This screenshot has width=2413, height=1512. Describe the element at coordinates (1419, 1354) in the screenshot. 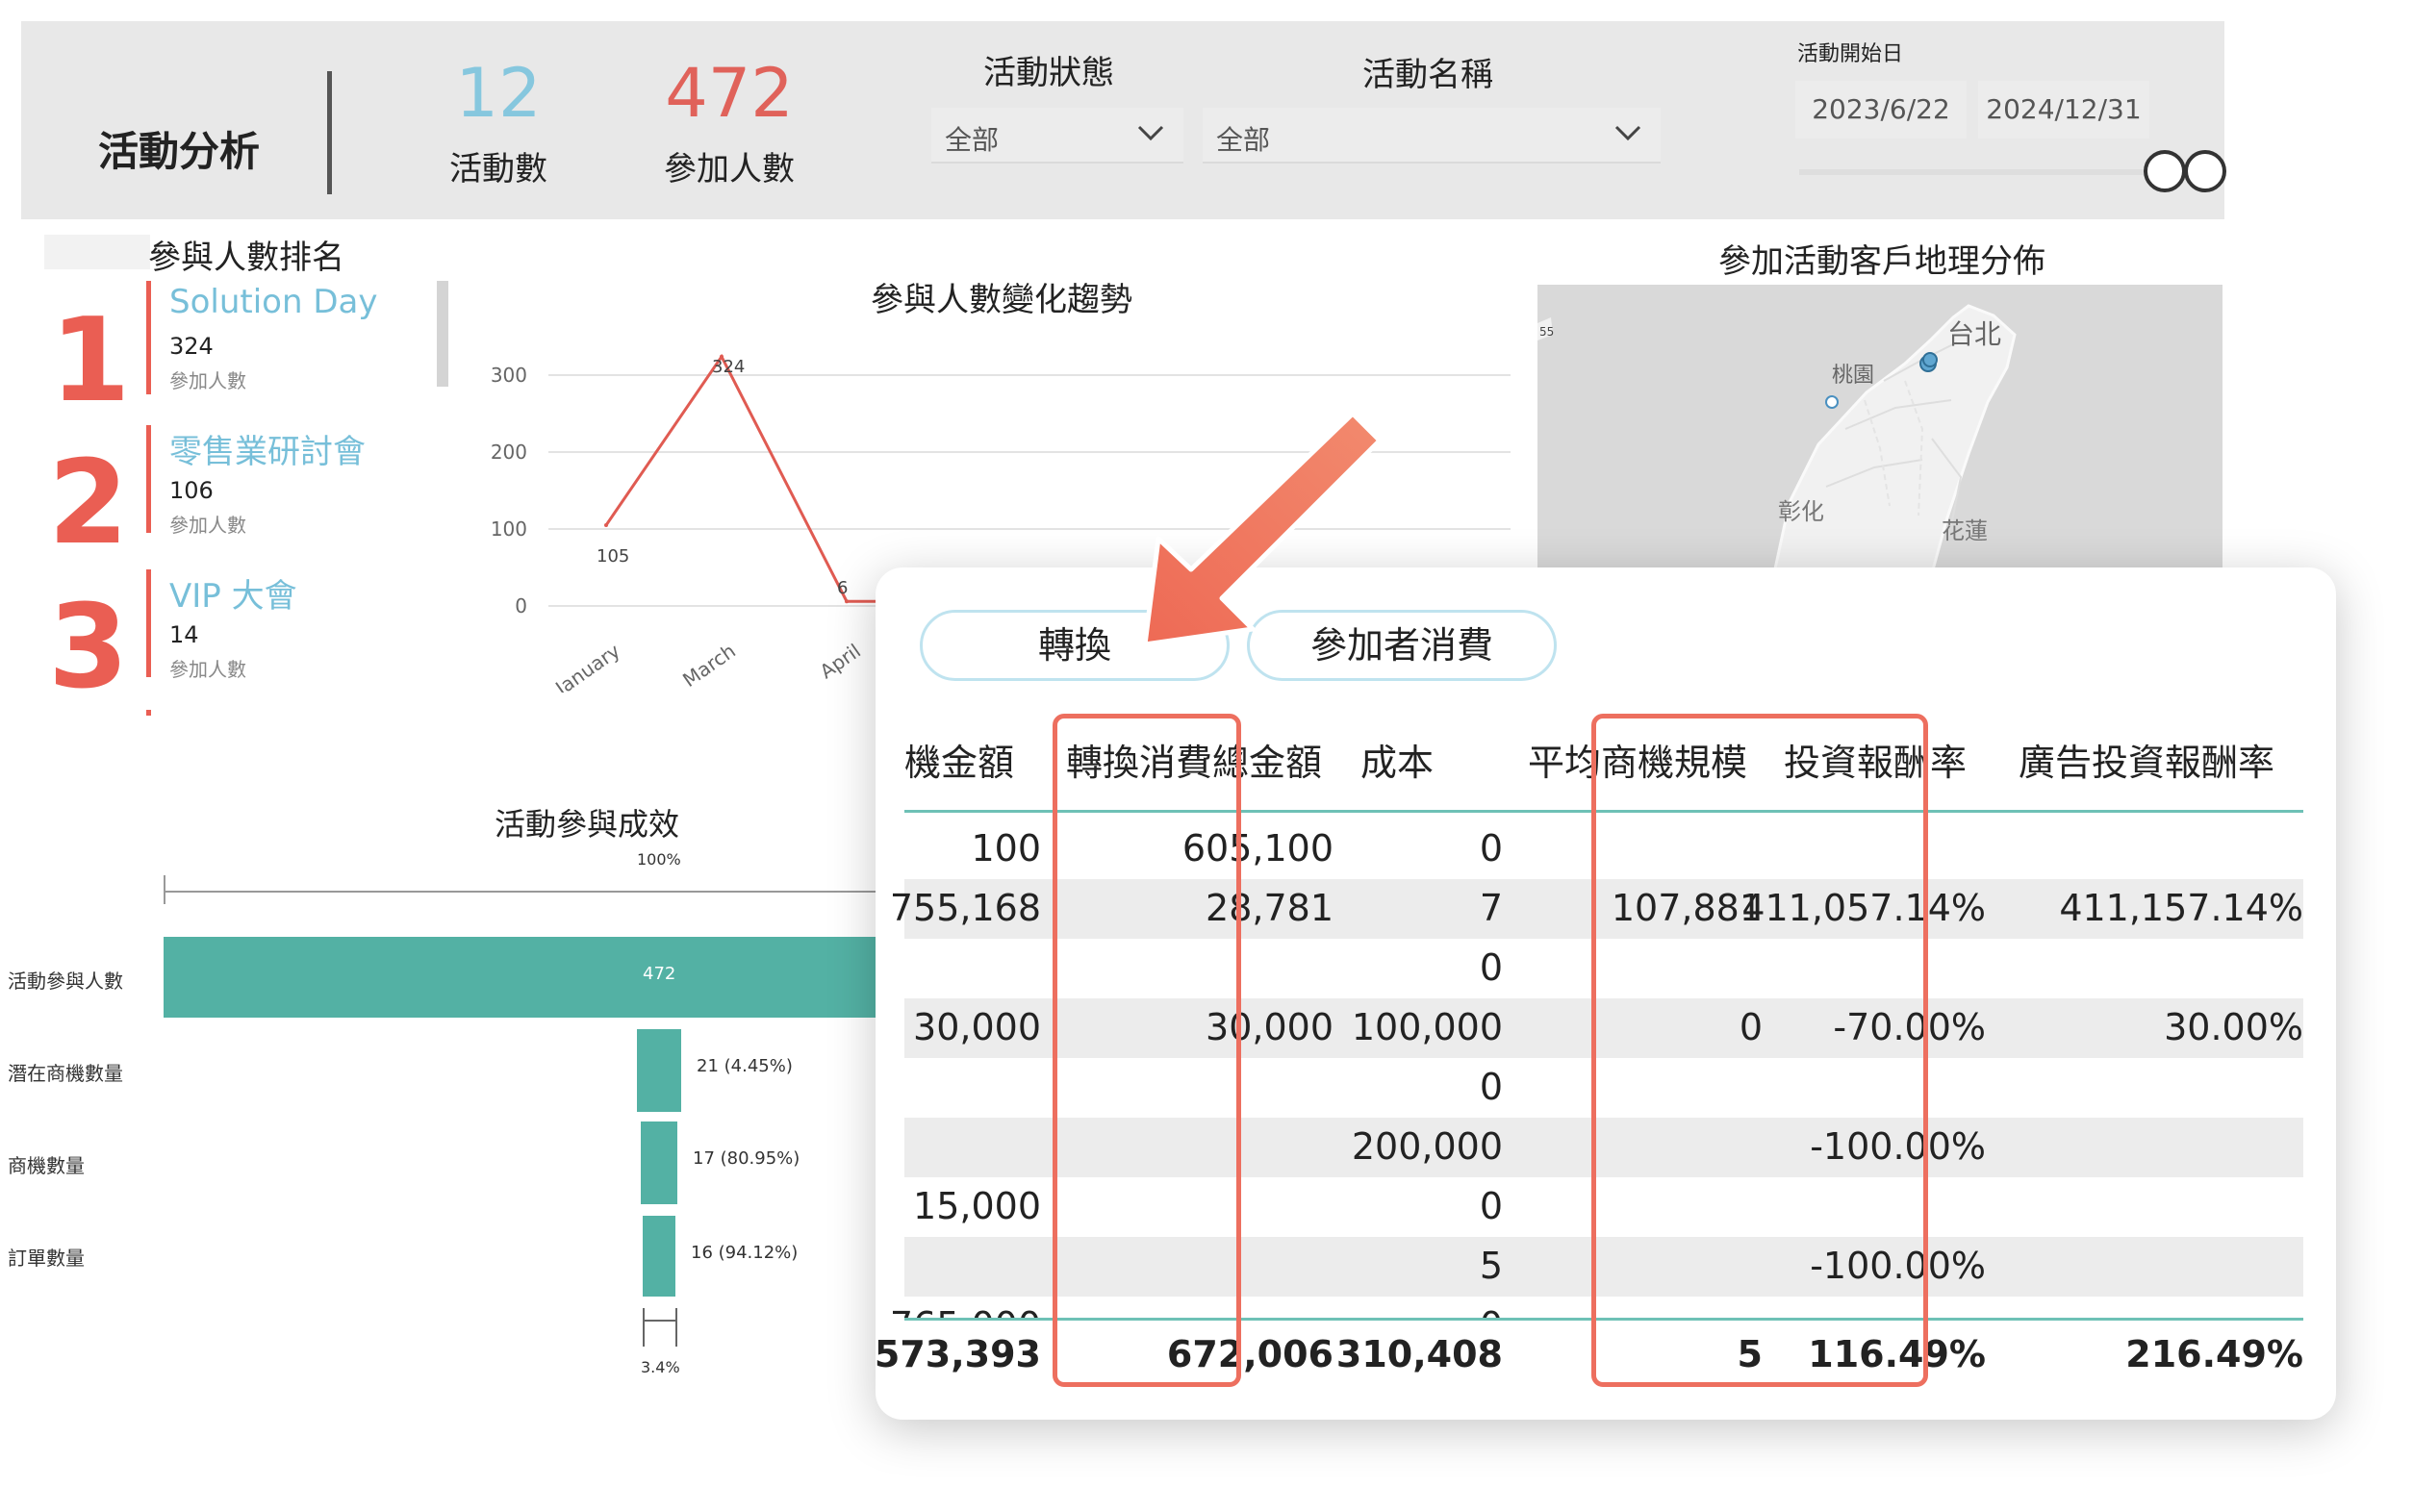

I see `total-cell: 310,408` at that location.